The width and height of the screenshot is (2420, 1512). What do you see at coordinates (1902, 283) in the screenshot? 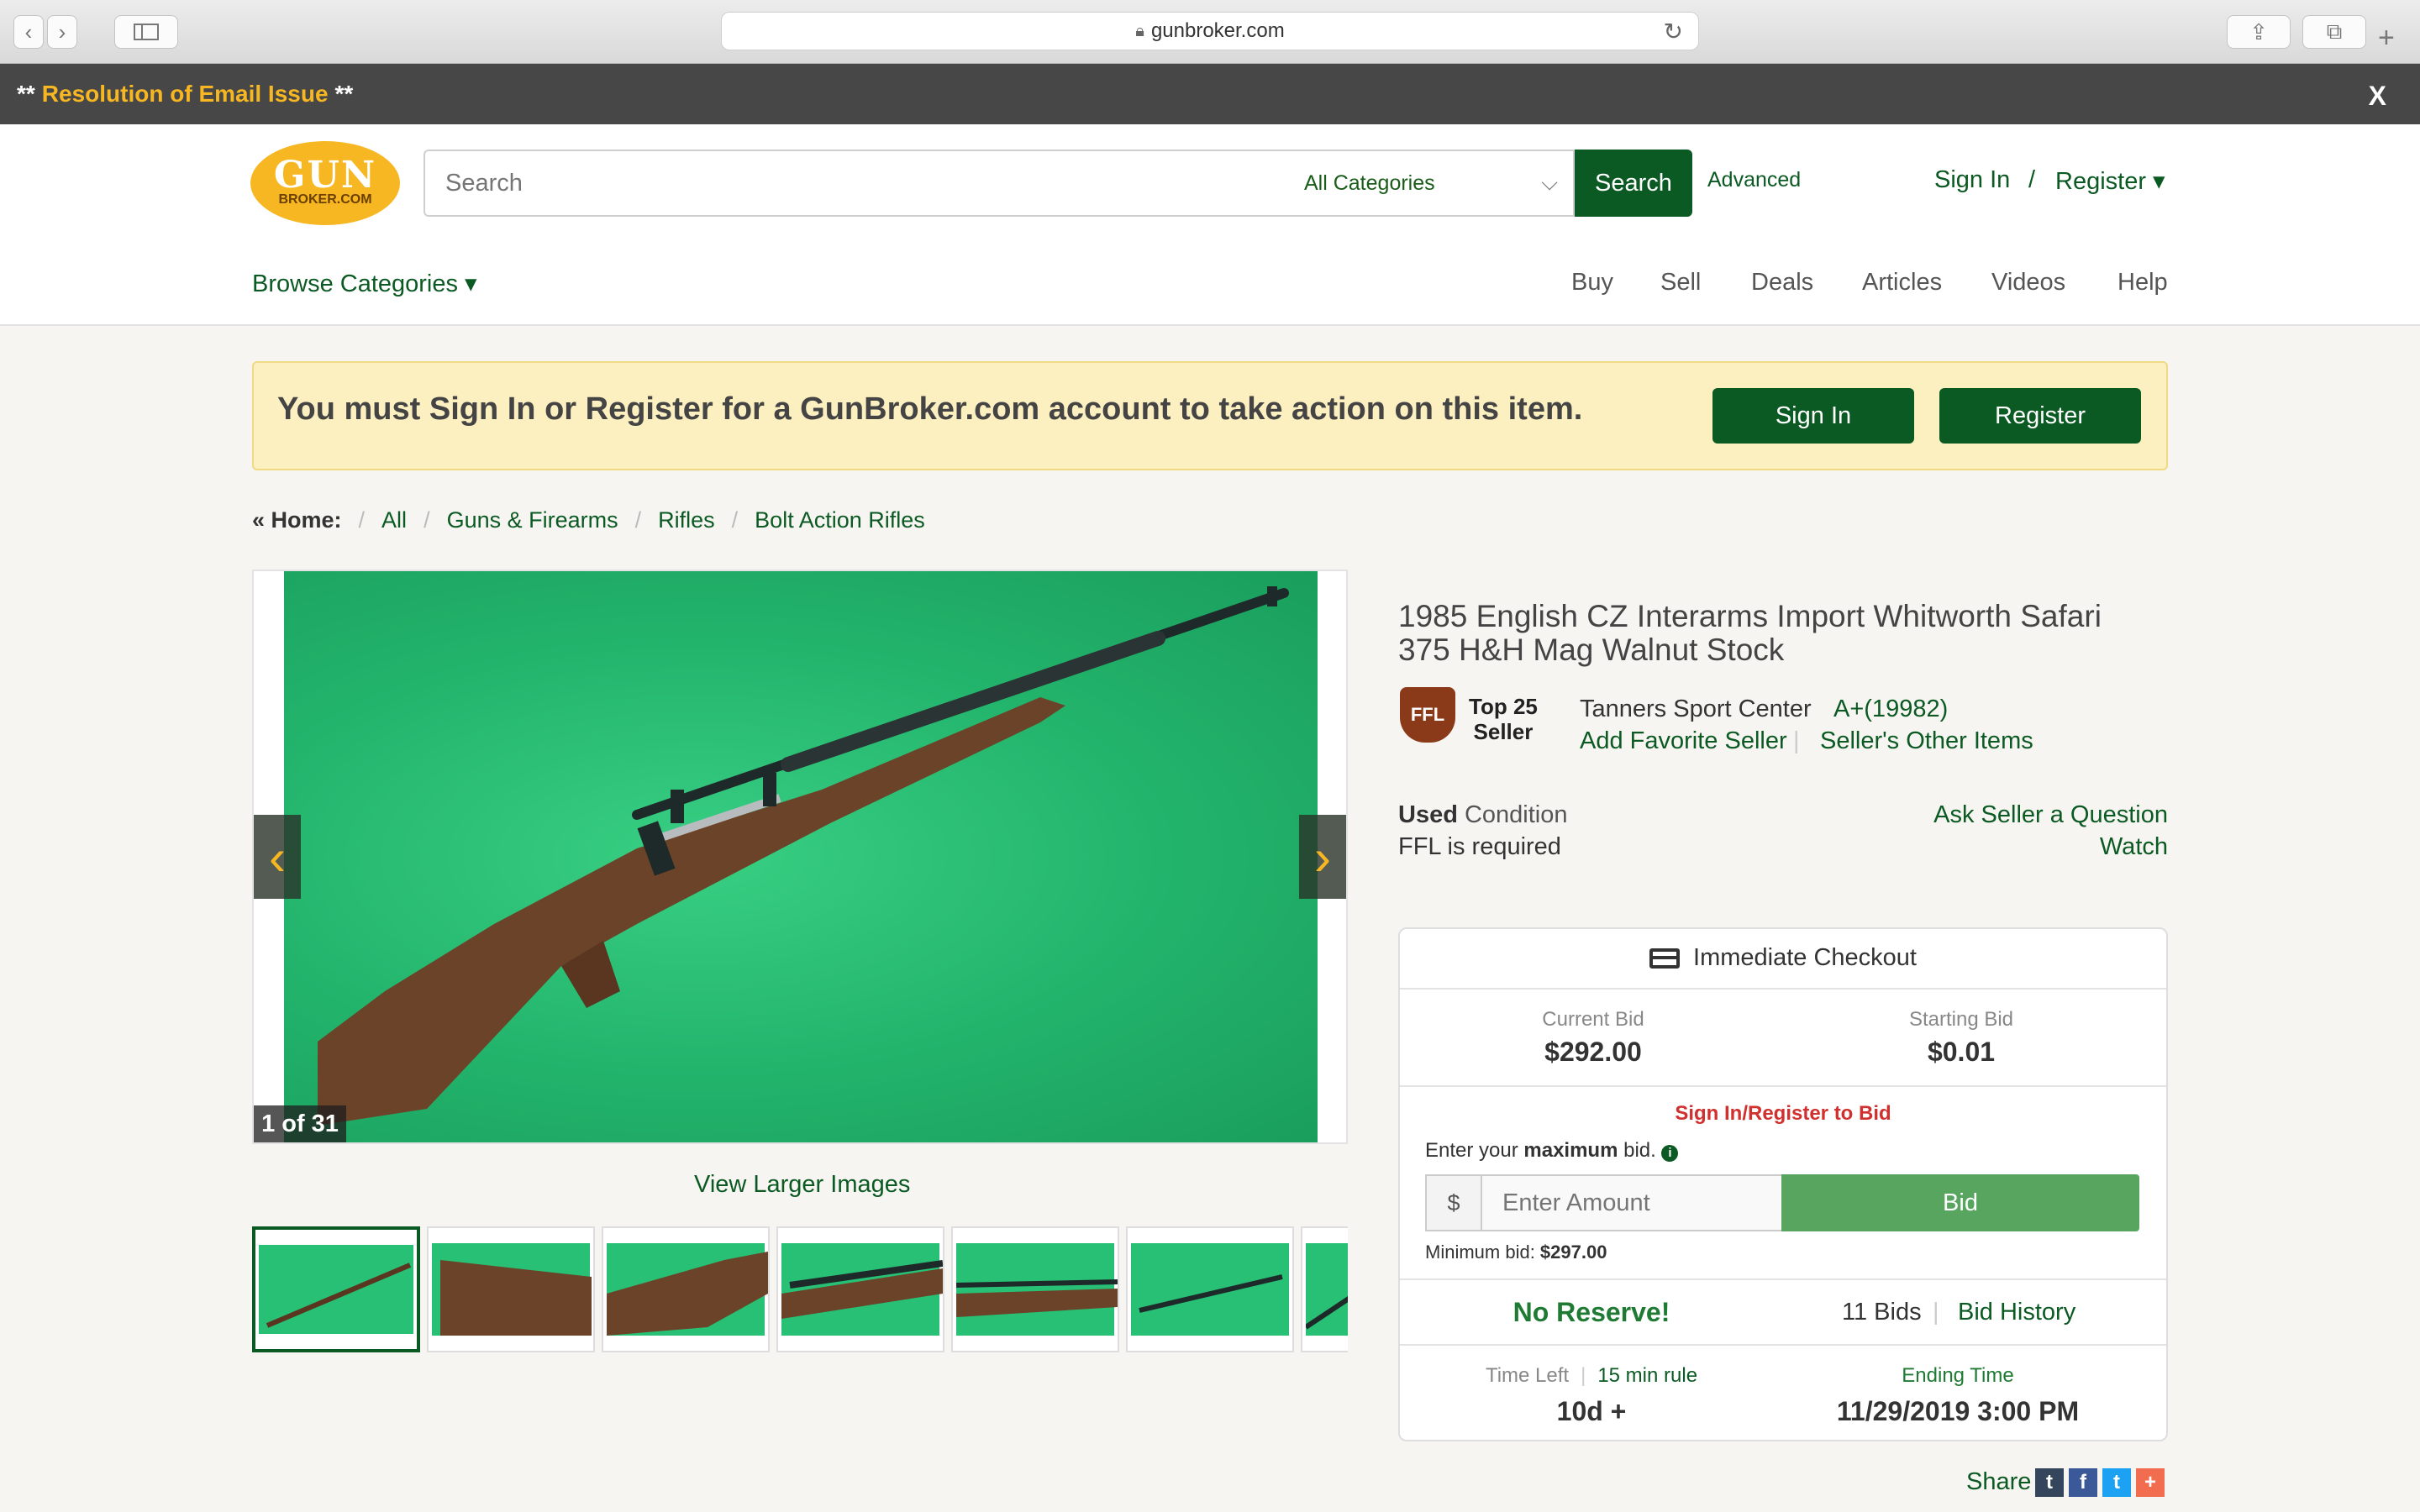
I see `nav-articles: Articles` at bounding box center [1902, 283].